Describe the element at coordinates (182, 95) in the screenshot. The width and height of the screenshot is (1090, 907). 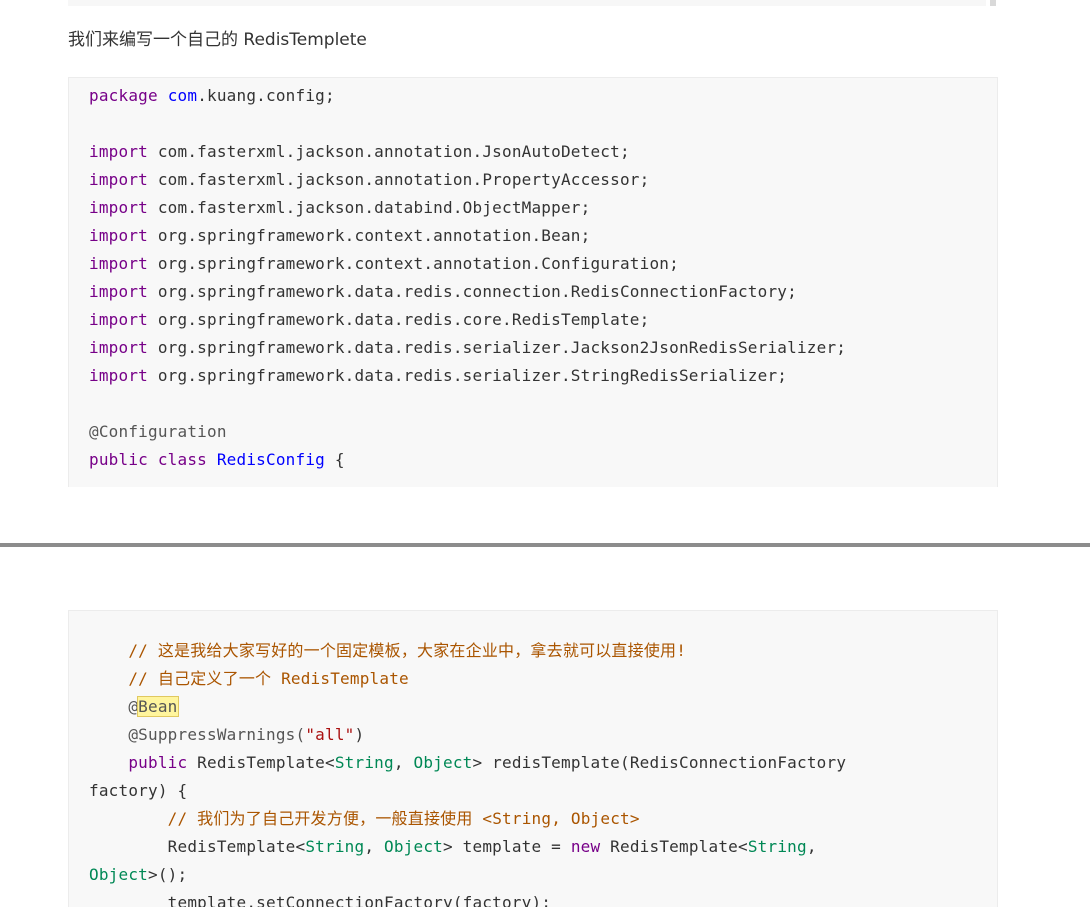
I see `package-com: com` at that location.